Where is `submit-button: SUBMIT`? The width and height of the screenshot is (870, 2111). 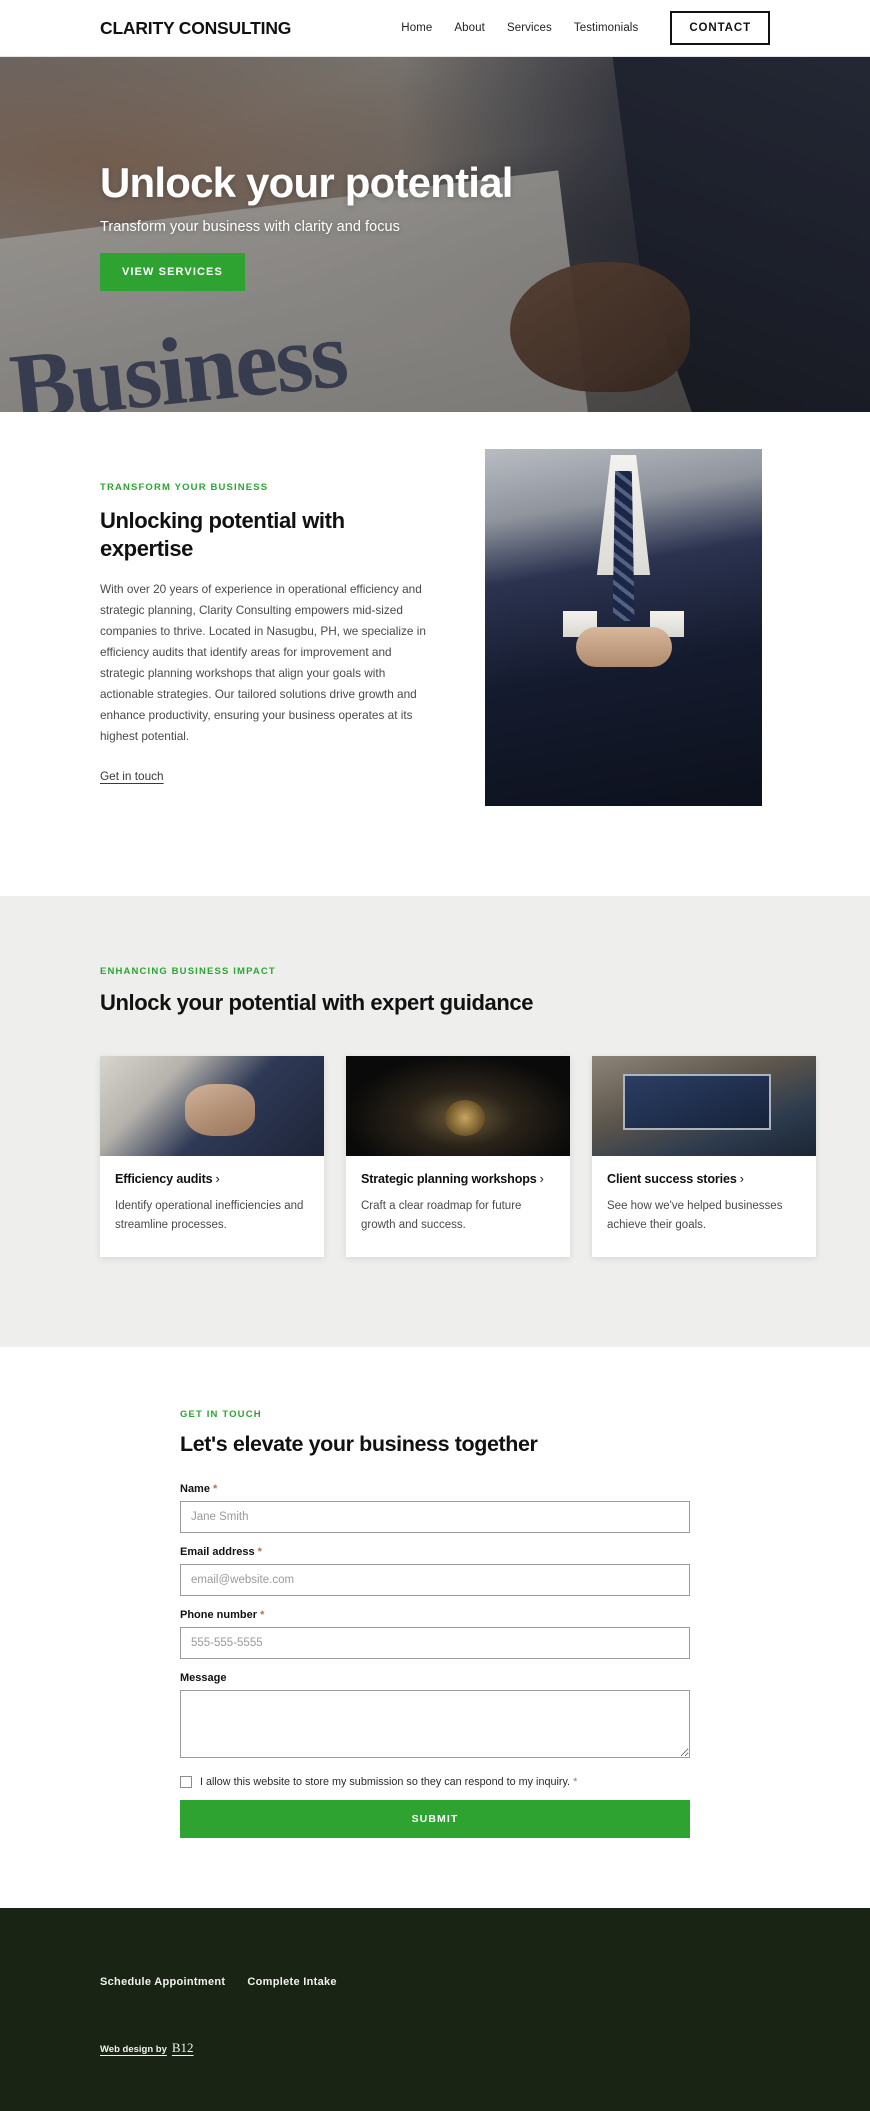
submit-button: SUBMIT is located at coordinates (435, 1818).